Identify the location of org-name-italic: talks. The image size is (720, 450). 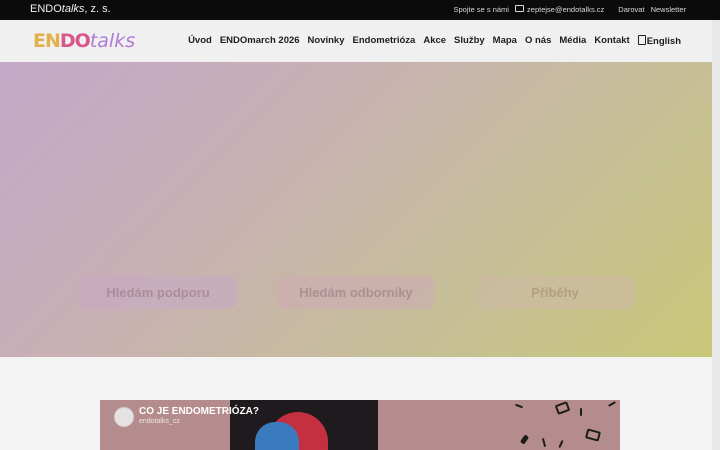
(73, 9).